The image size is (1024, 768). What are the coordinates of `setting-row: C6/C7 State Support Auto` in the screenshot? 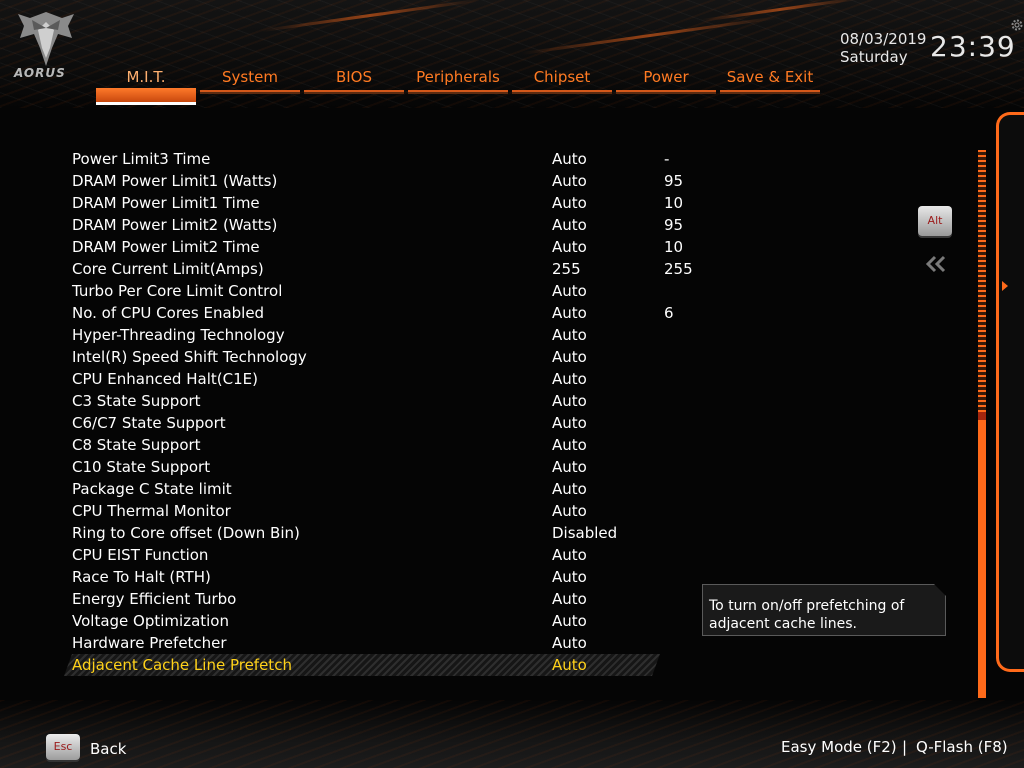 It's located at (362, 423).